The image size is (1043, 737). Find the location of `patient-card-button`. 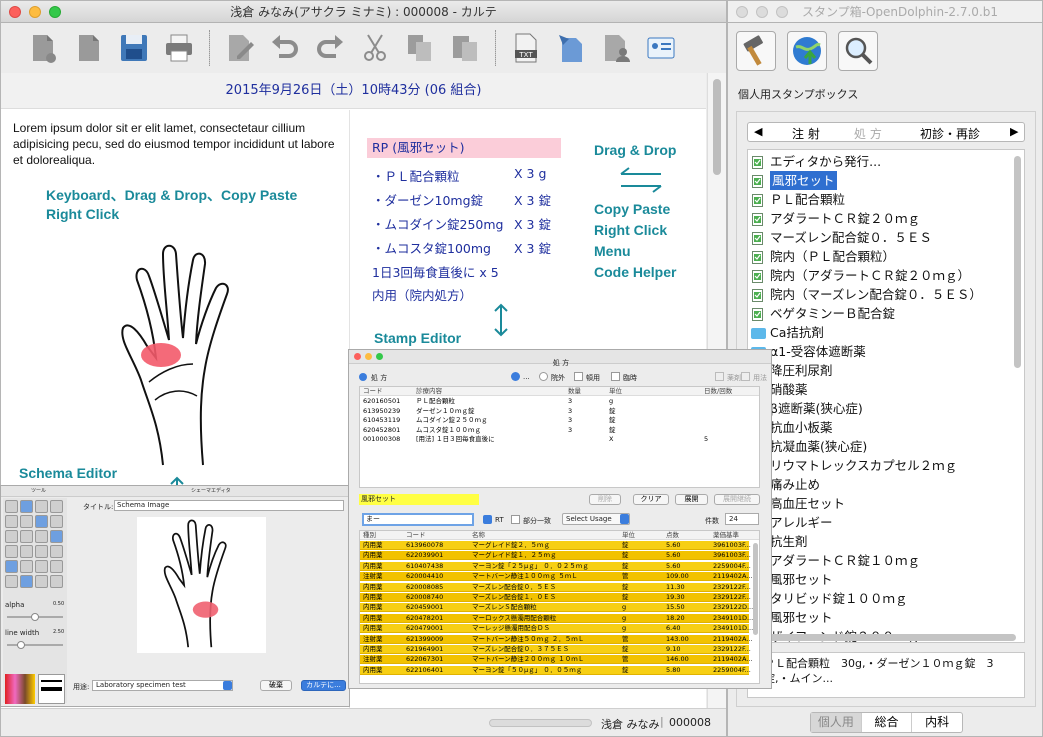

patient-card-button is located at coordinates (661, 48).